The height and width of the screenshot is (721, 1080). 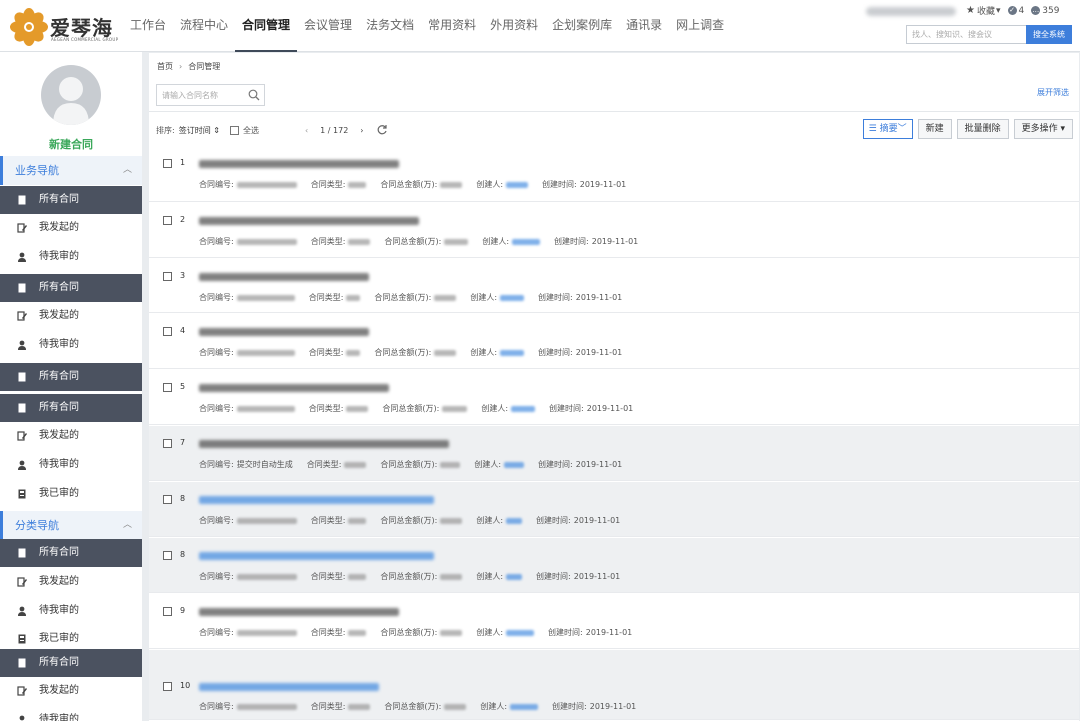 I want to click on table-row: 2 合同编号: 合同类型: 合同总金额(万): 创建人: 创建时间: 2019-11-01, so click(x=614, y=230).